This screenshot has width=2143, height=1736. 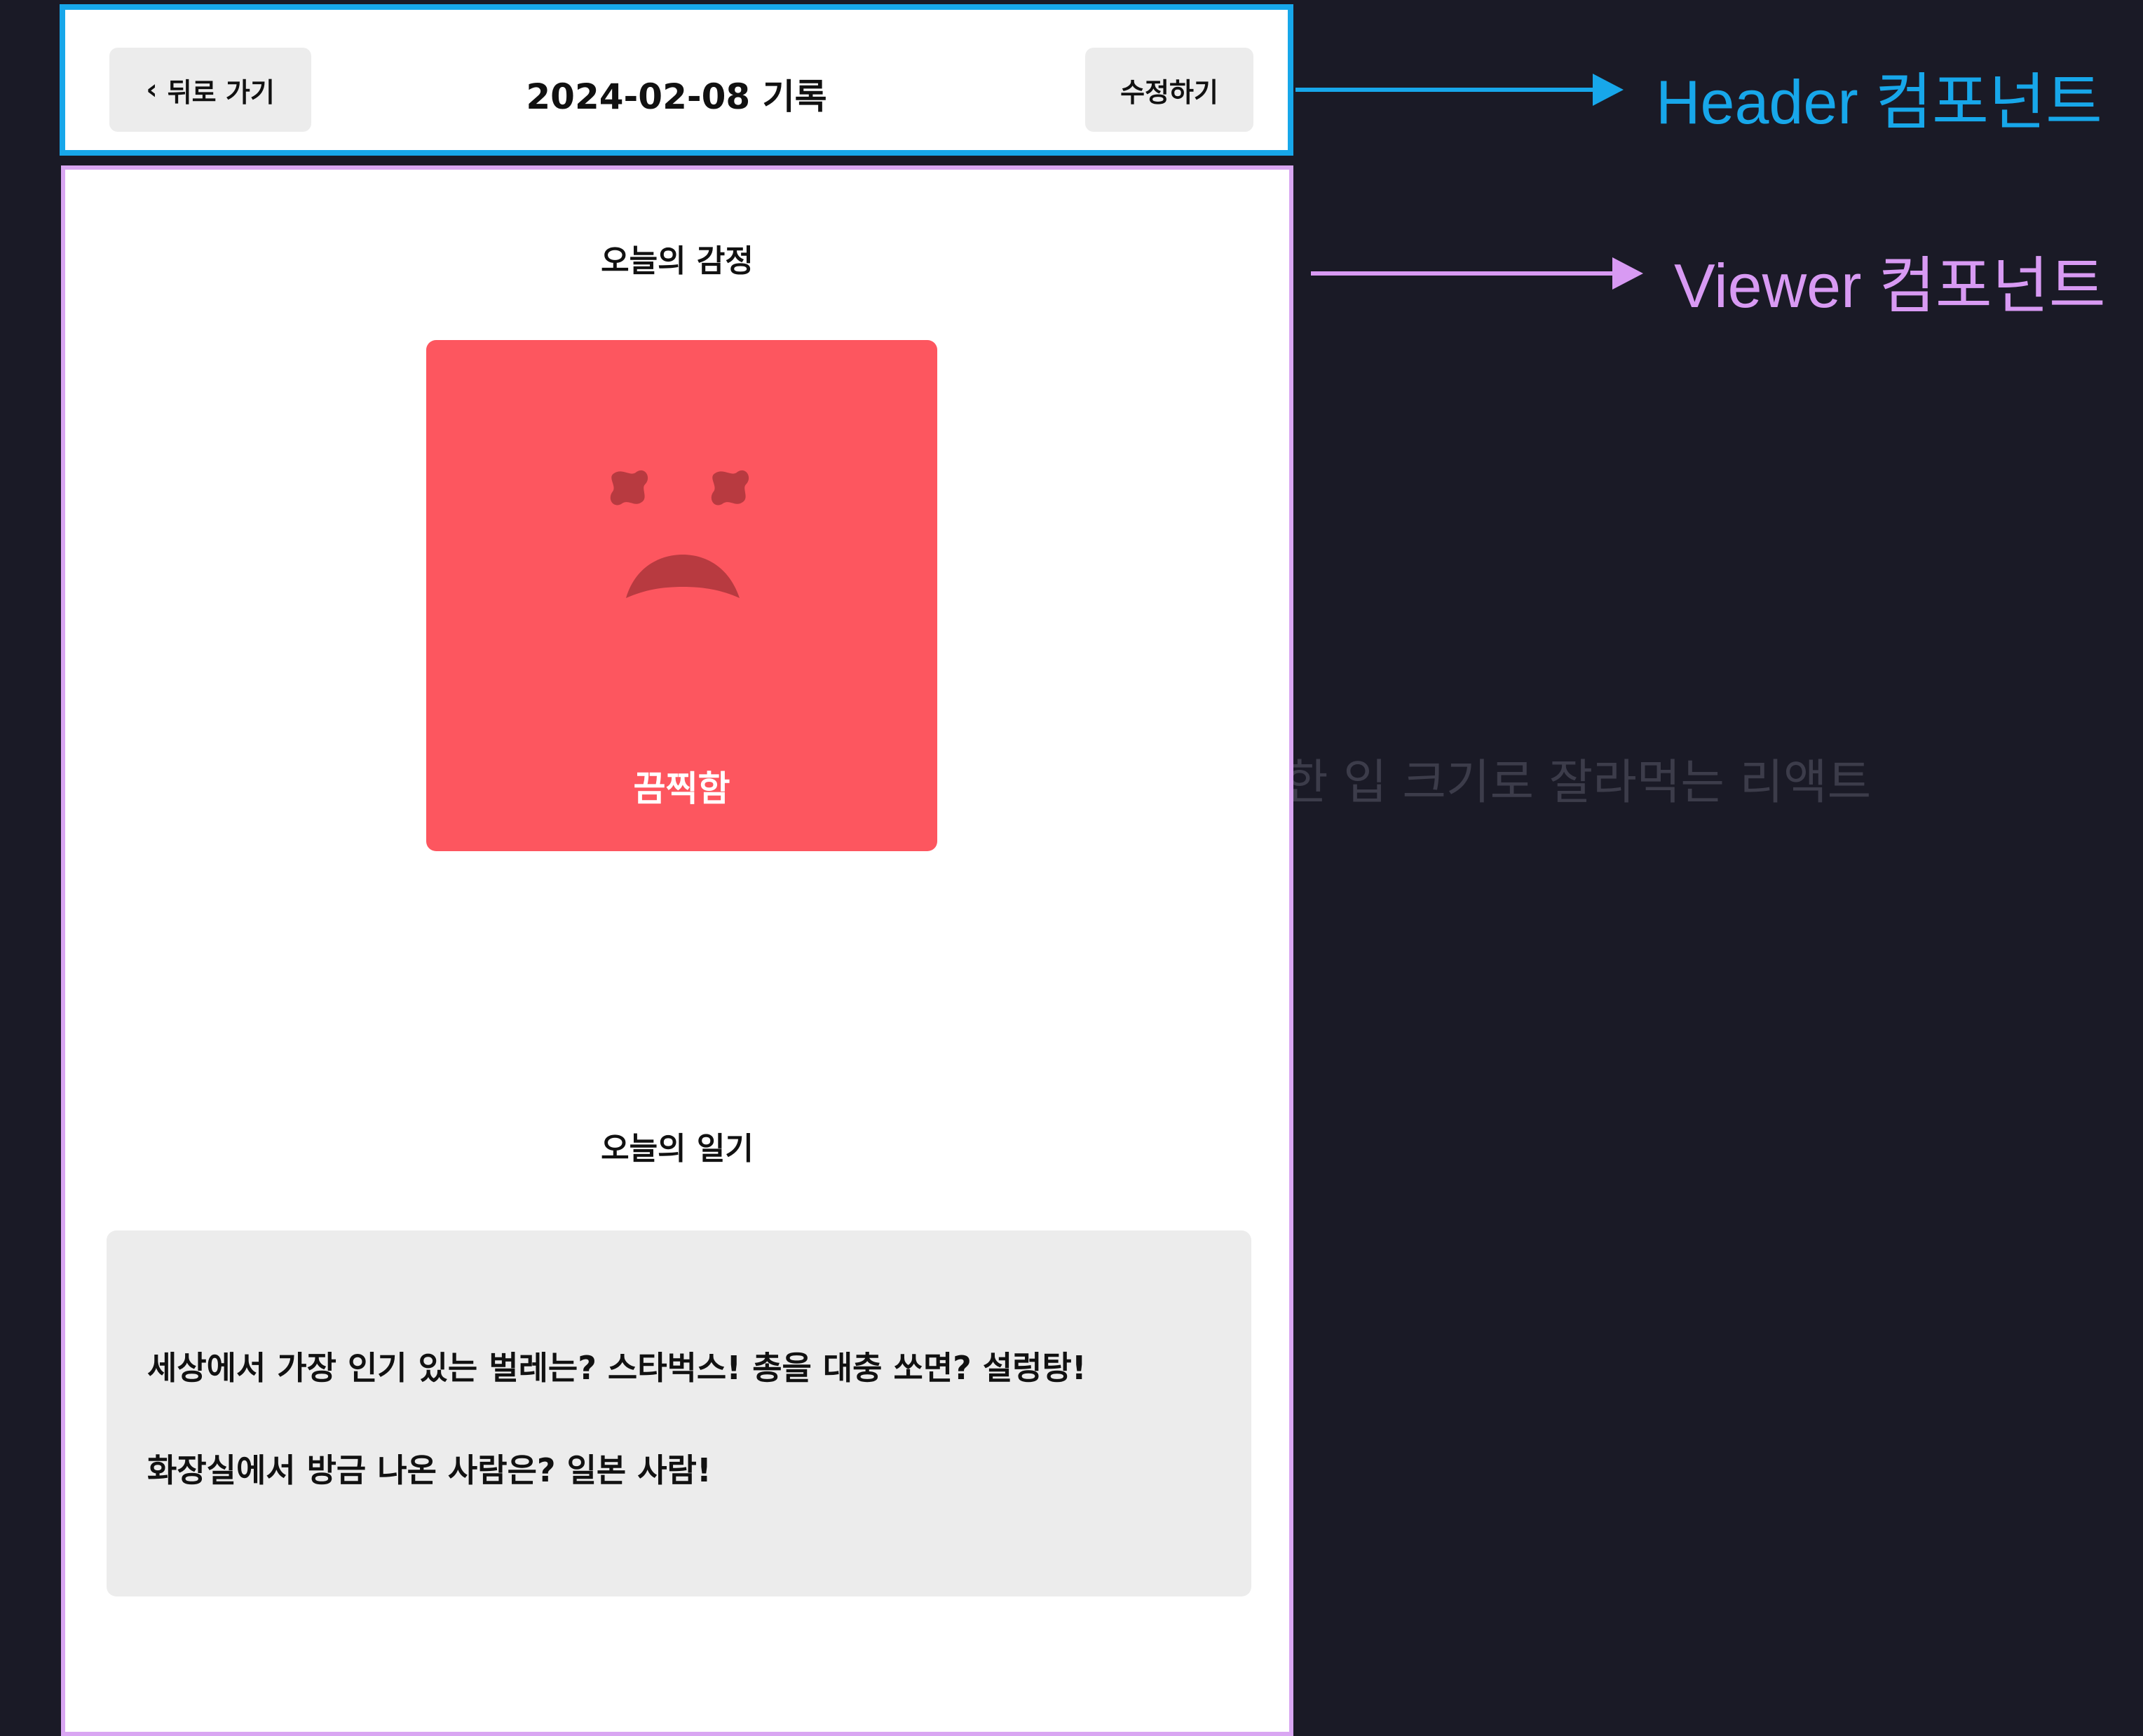 I want to click on header-annotation-line, so click(x=1453, y=90).